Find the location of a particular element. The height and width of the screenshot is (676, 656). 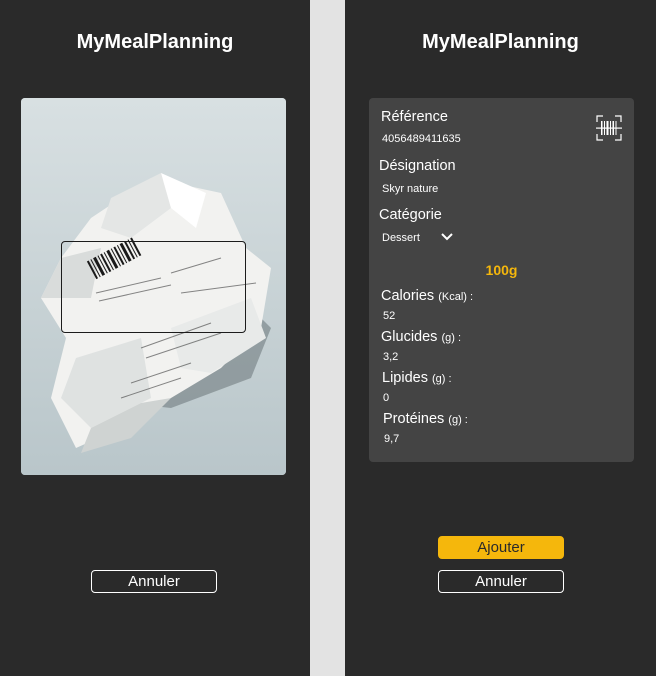

nutrient-unit: (Kcal) : is located at coordinates (456, 297).